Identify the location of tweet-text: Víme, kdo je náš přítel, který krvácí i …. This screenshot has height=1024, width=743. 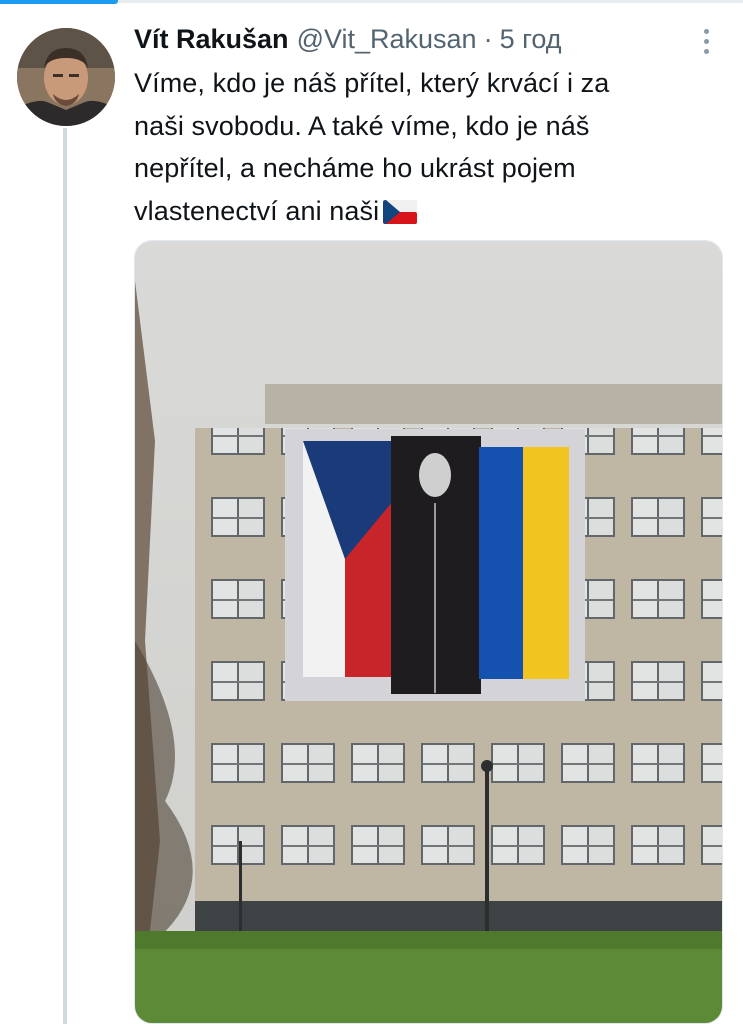
(424, 147).